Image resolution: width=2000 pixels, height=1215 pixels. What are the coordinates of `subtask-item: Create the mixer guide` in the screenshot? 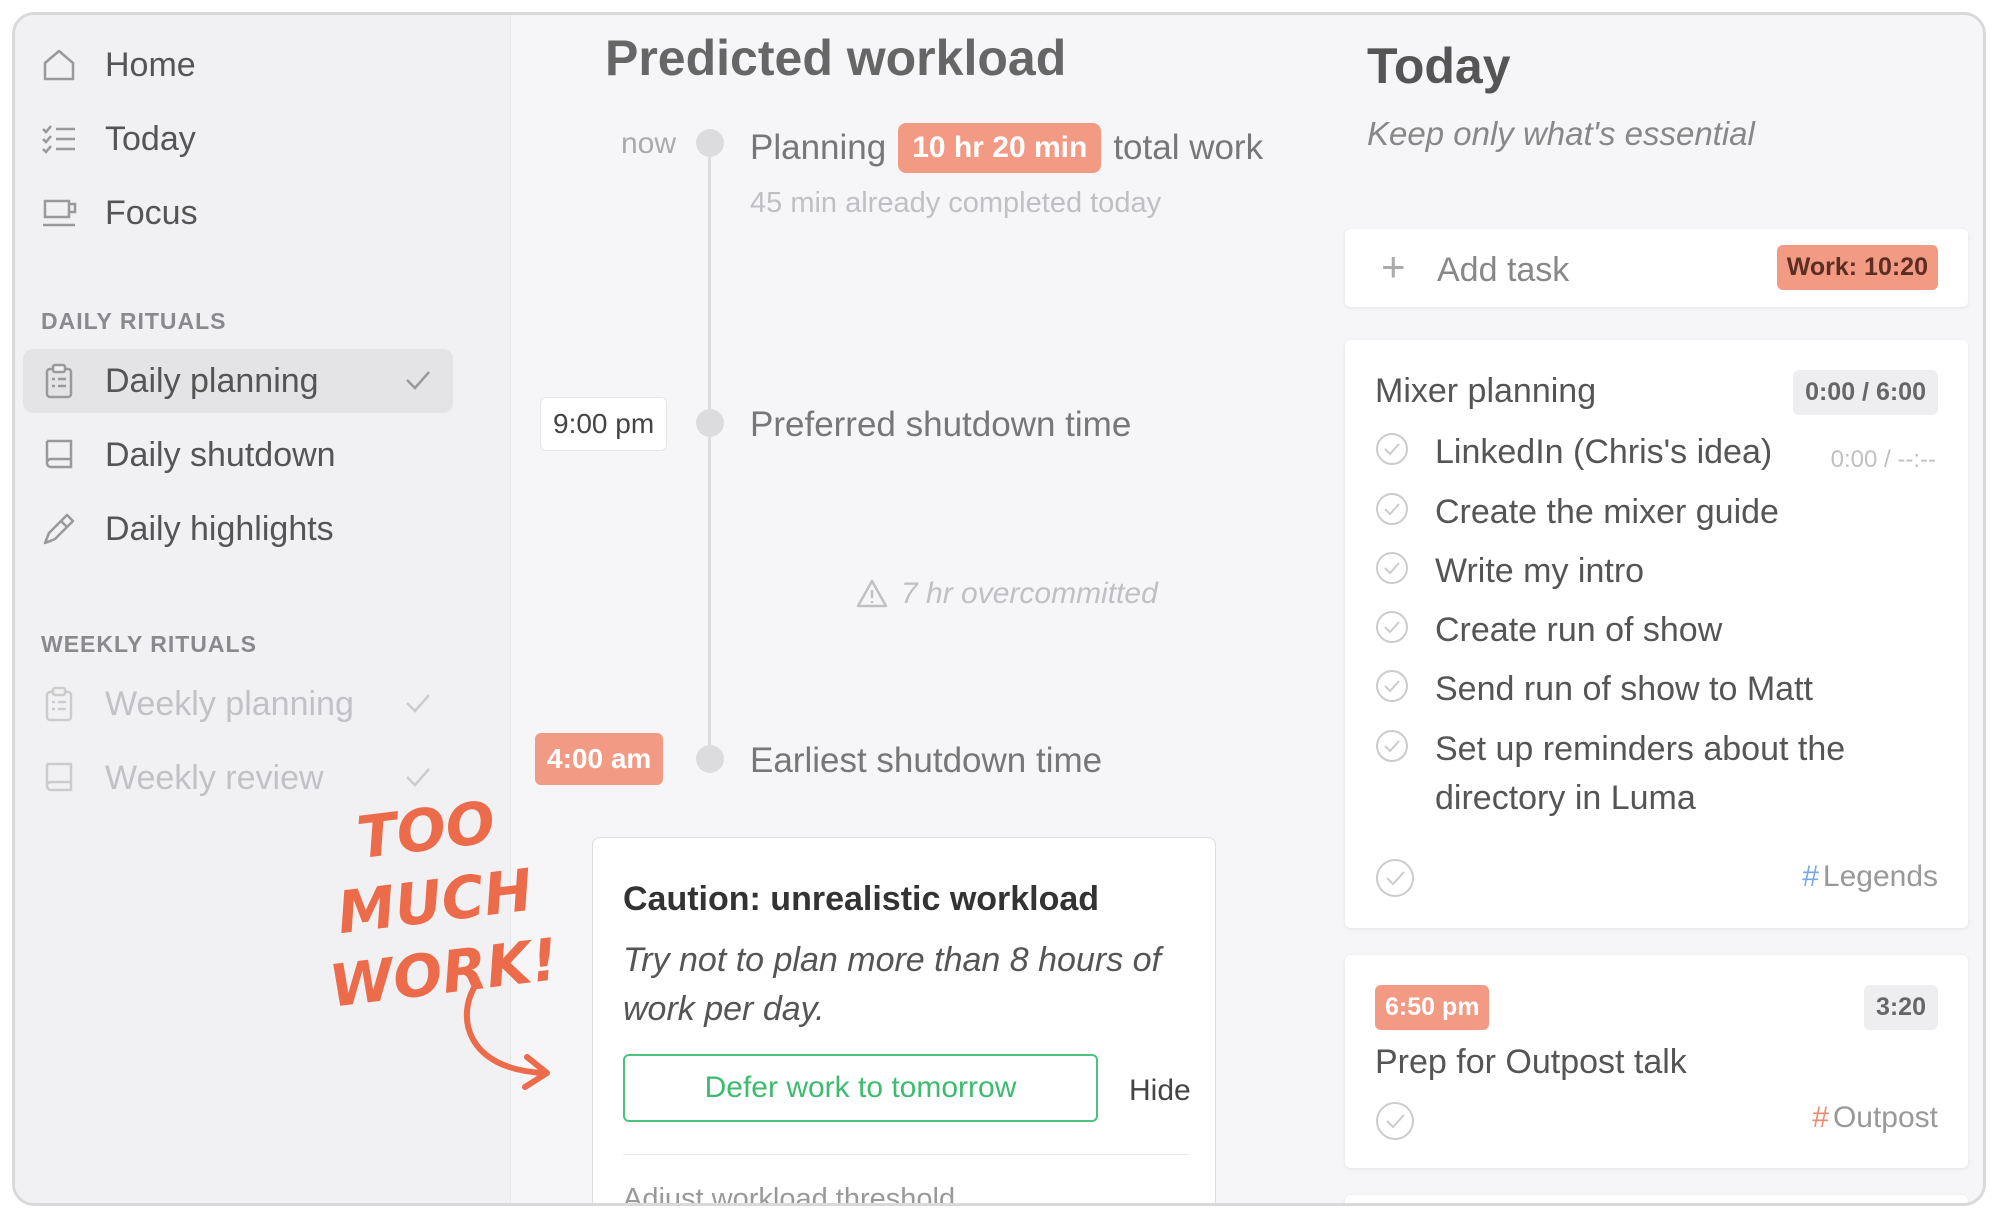 It's located at (1655, 512).